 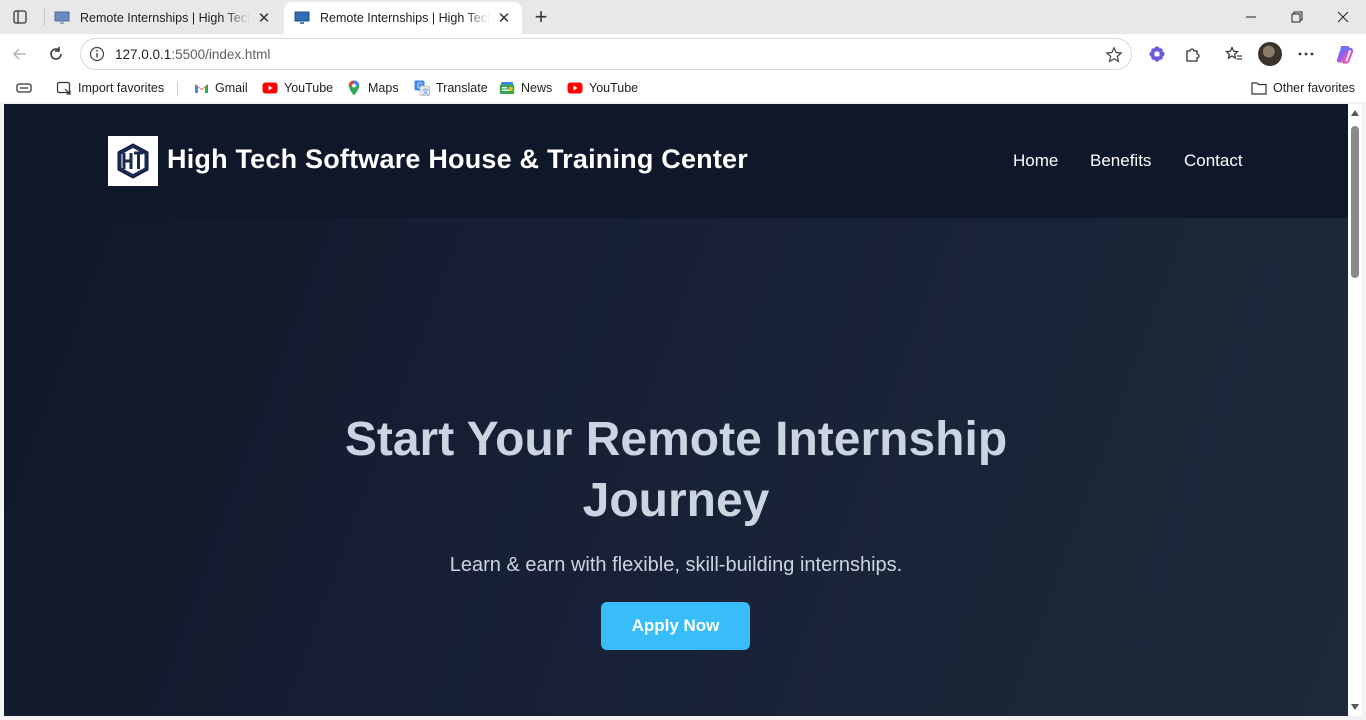 What do you see at coordinates (606, 54) in the screenshot?
I see `address-bar: 127.0.0.1:5500/index.html` at bounding box center [606, 54].